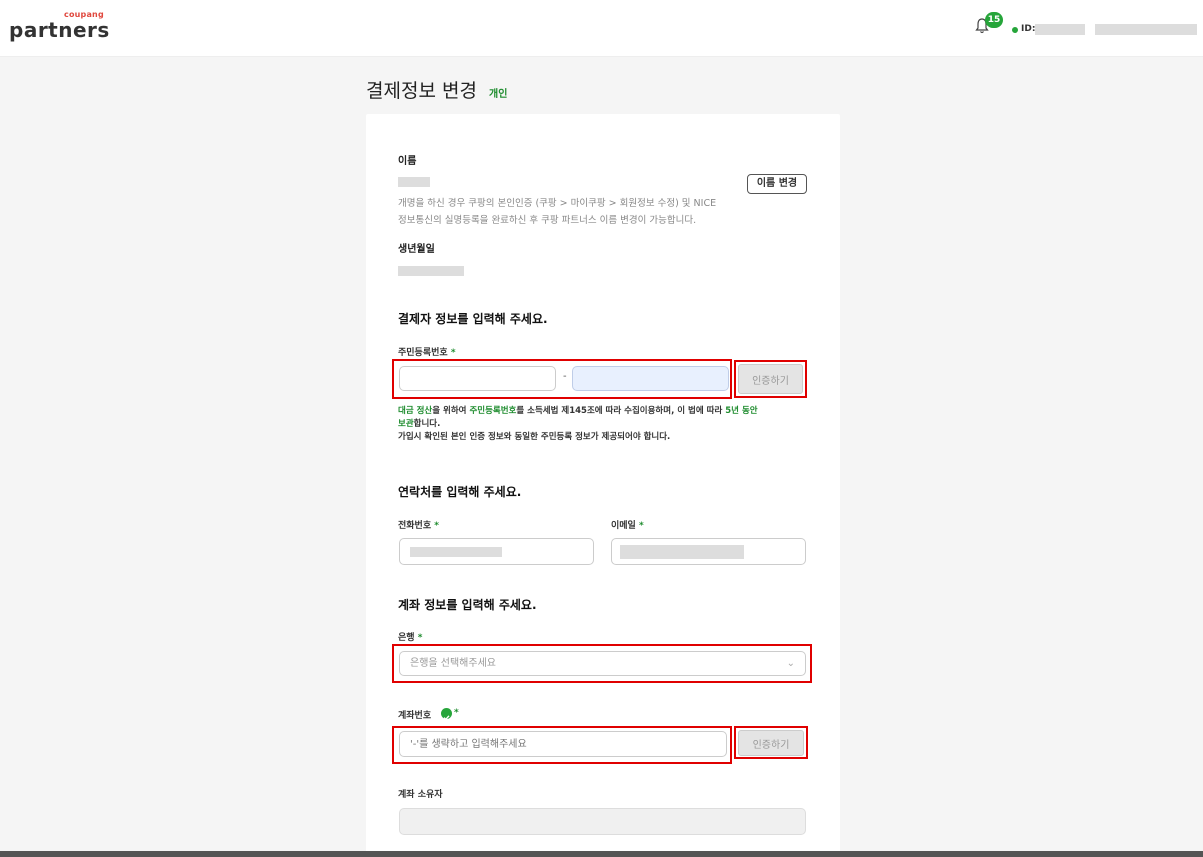  I want to click on bank-select-placeholder: 은행을 선택해주세요, so click(453, 663).